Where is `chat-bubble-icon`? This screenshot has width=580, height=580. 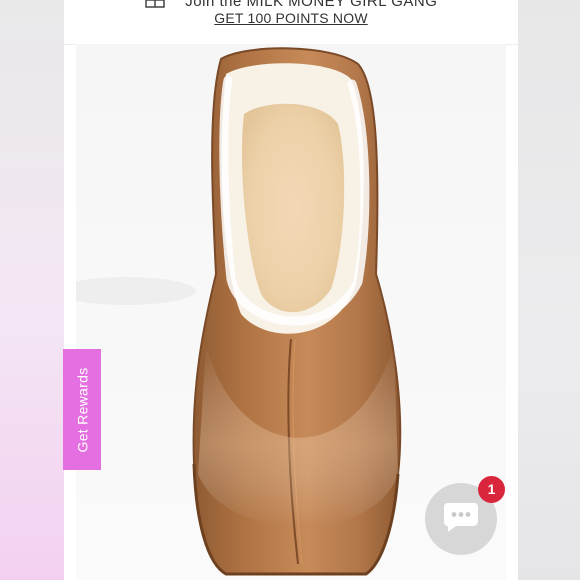
chat-bubble-icon is located at coordinates (461, 519).